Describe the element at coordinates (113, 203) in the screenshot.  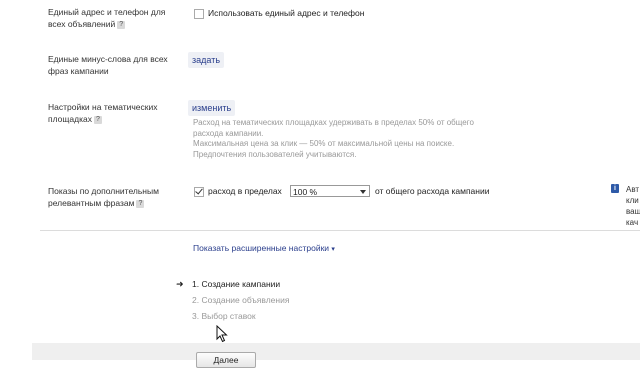
I see `relevant-label-line2: релевантным фразам?` at that location.